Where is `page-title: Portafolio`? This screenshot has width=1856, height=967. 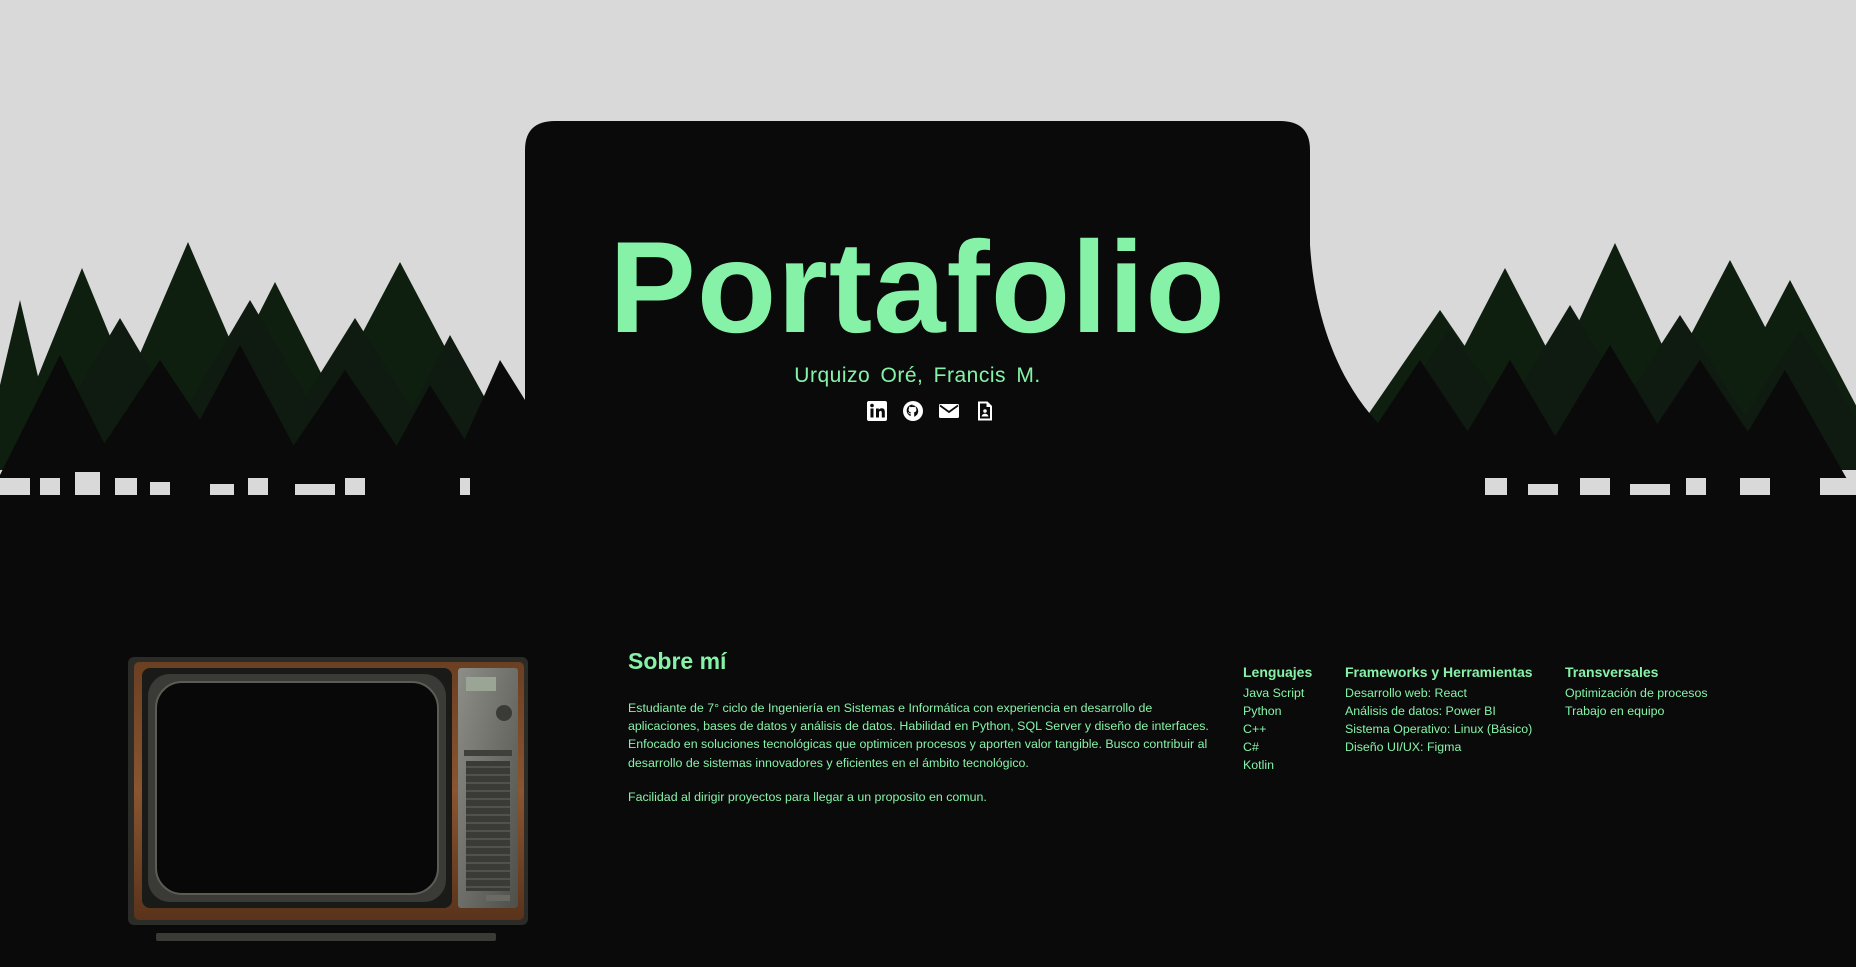 page-title: Portafolio is located at coordinates (917, 287).